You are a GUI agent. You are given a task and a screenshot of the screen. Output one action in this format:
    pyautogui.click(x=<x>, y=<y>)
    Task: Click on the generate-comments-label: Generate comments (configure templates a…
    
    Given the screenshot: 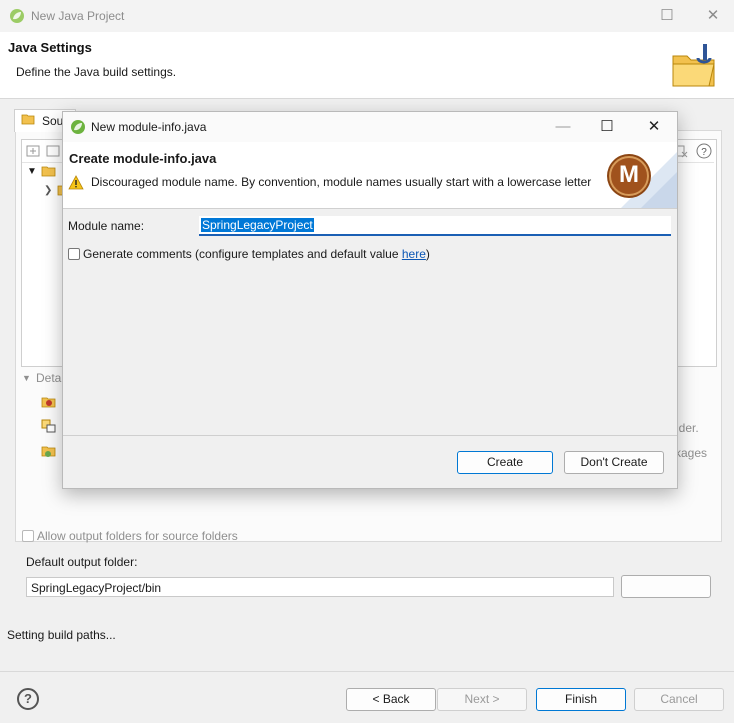 What is the action you would take?
    pyautogui.click(x=256, y=254)
    